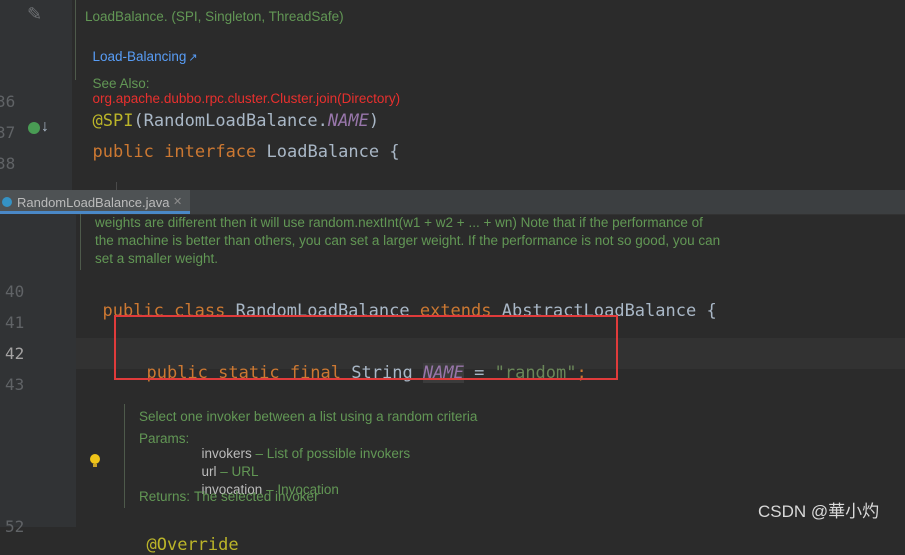 The height and width of the screenshot is (555, 905). I want to click on csdn-watermark: CSDN @華小灼, so click(819, 511).